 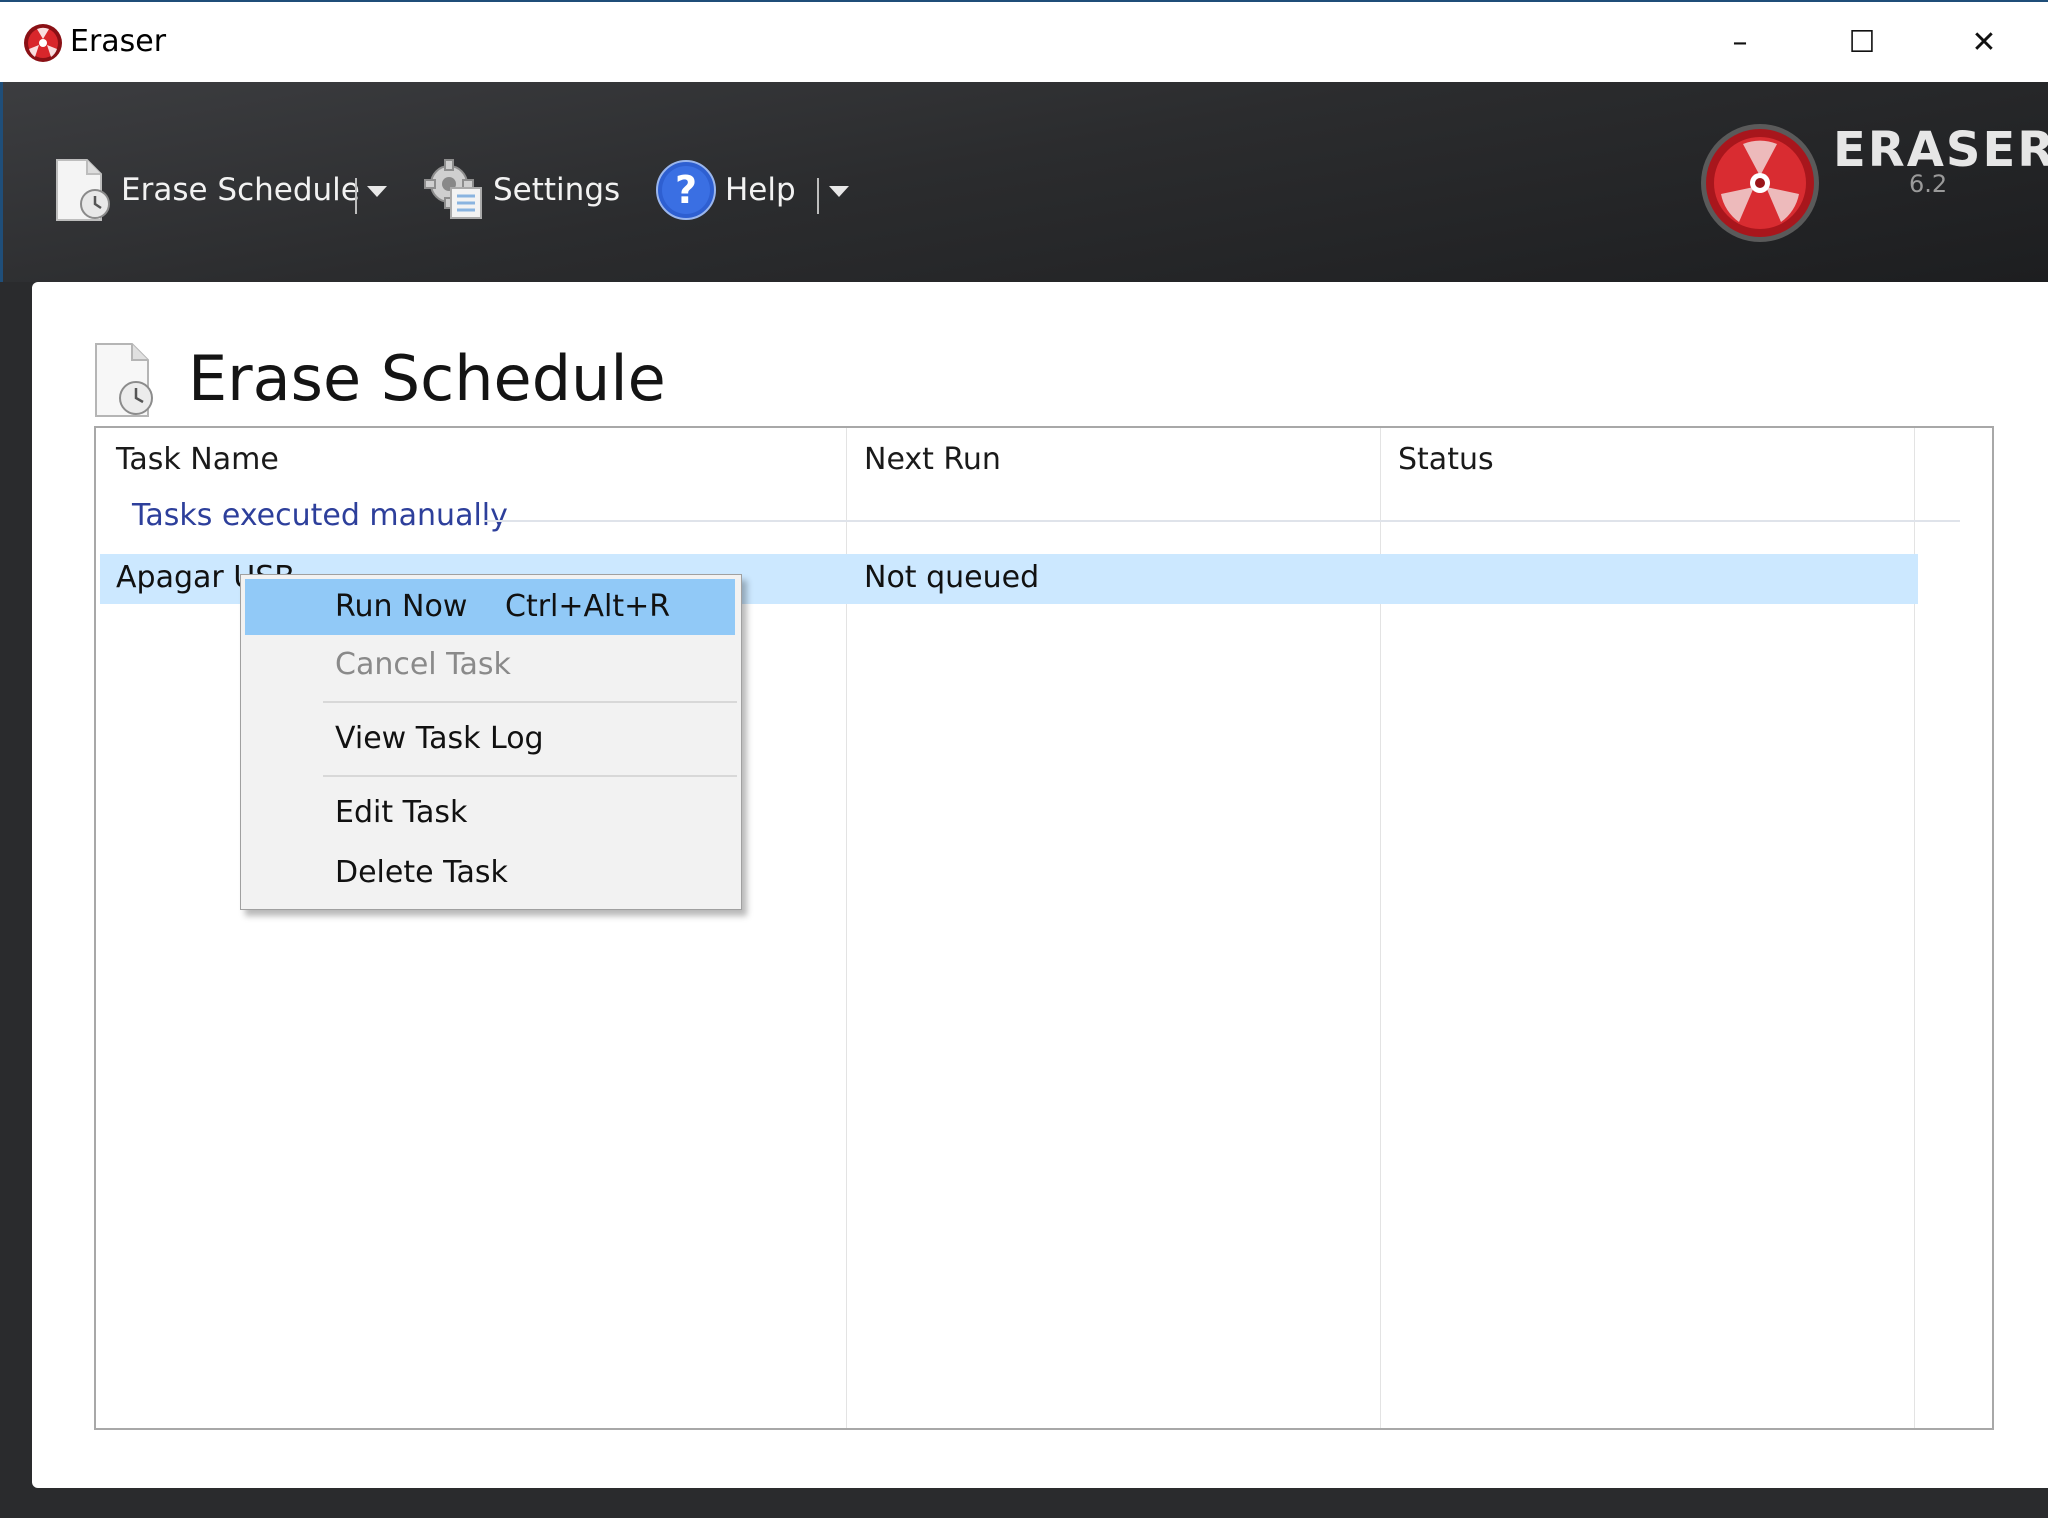 I want to click on menu-item-shortcut: Ctrl+Alt+R, so click(x=588, y=606).